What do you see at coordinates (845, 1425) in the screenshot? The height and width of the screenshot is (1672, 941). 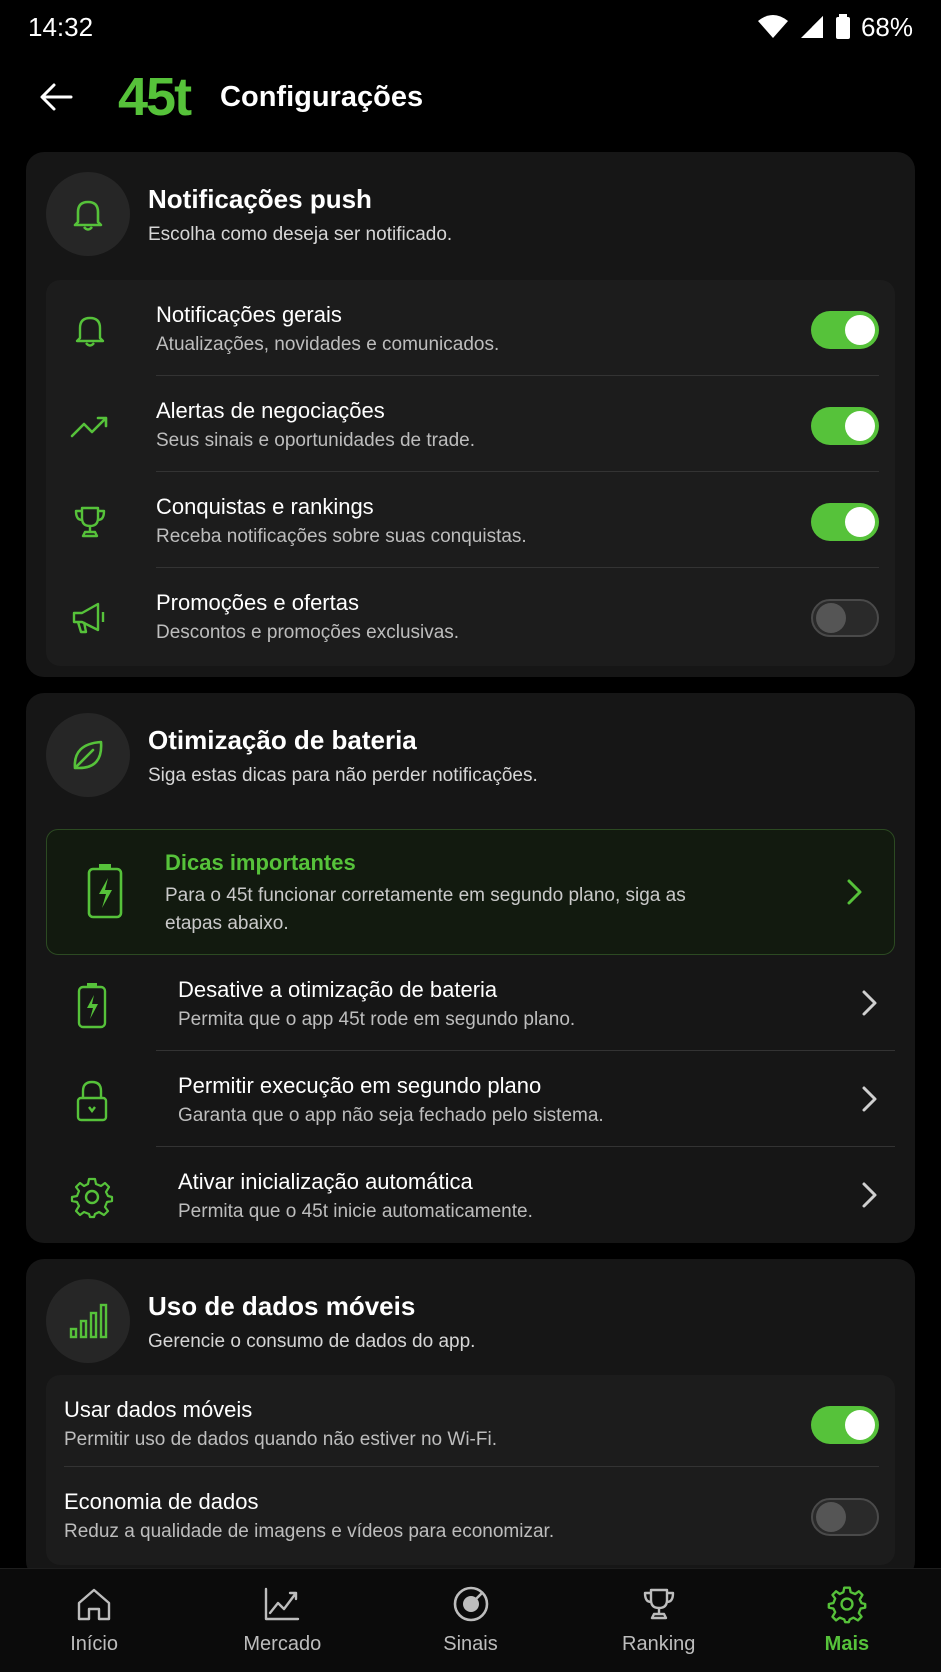 I see `toggle-mobile-data` at bounding box center [845, 1425].